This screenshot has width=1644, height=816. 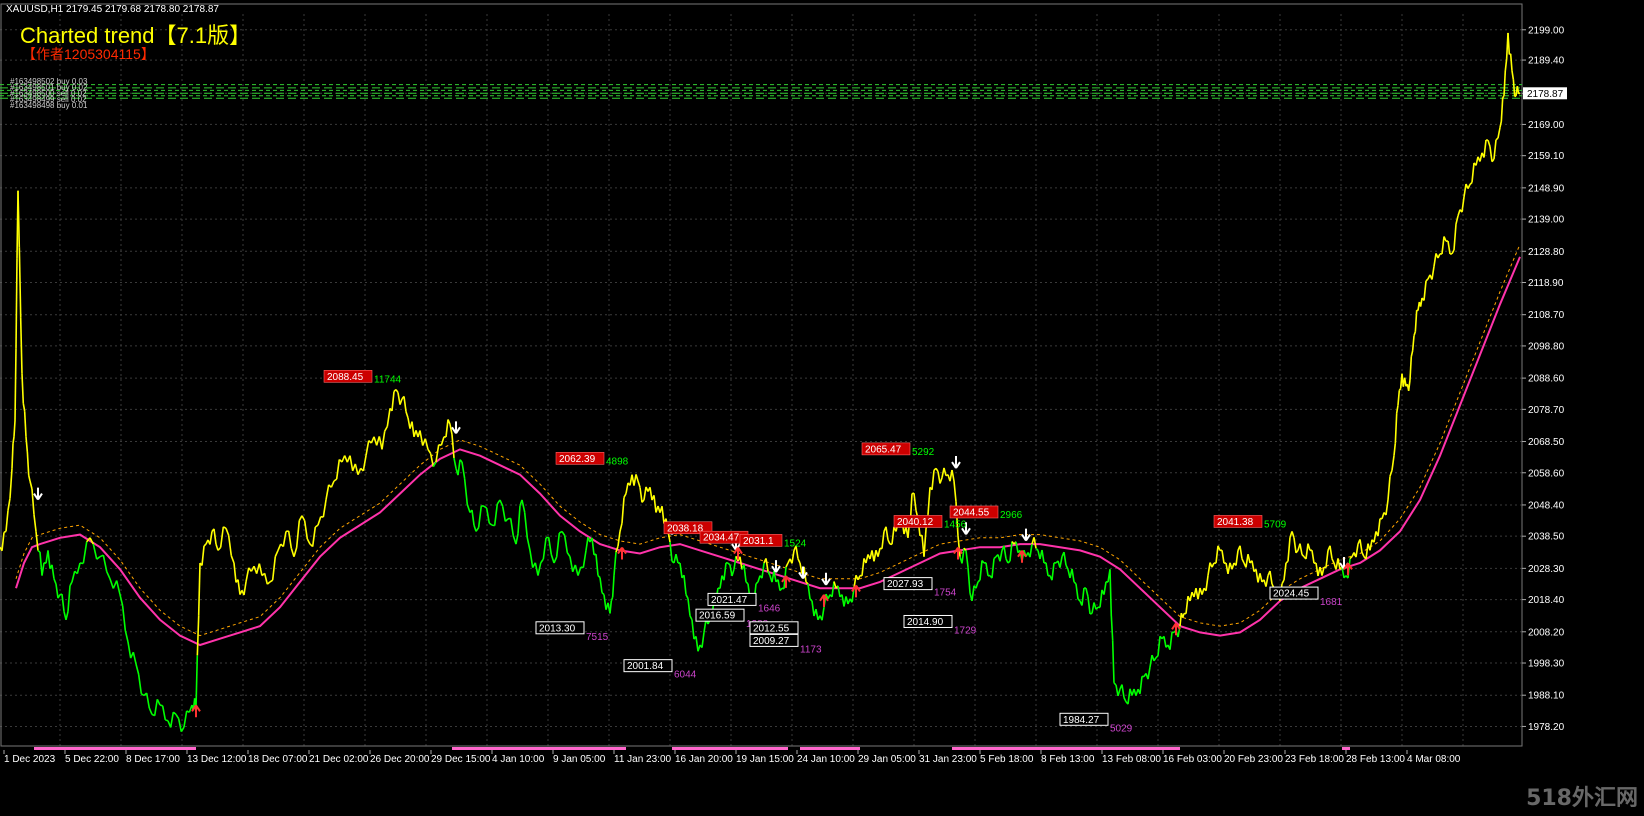 I want to click on time-axis-label: 5 Feb 18:00, so click(x=1007, y=759).